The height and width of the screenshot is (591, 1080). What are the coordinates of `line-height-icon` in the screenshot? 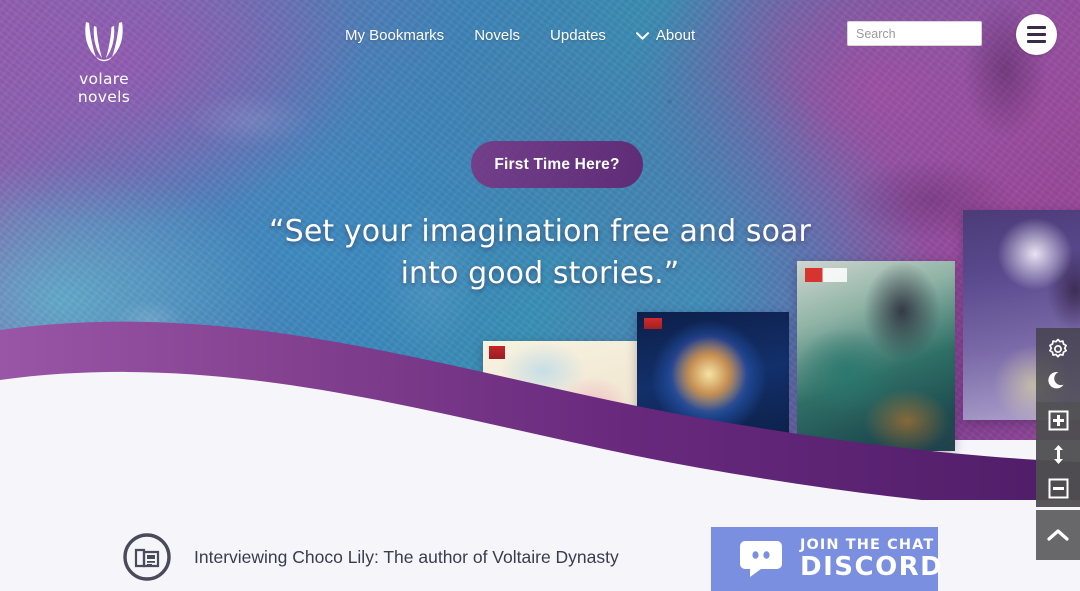 It's located at (1058, 454).